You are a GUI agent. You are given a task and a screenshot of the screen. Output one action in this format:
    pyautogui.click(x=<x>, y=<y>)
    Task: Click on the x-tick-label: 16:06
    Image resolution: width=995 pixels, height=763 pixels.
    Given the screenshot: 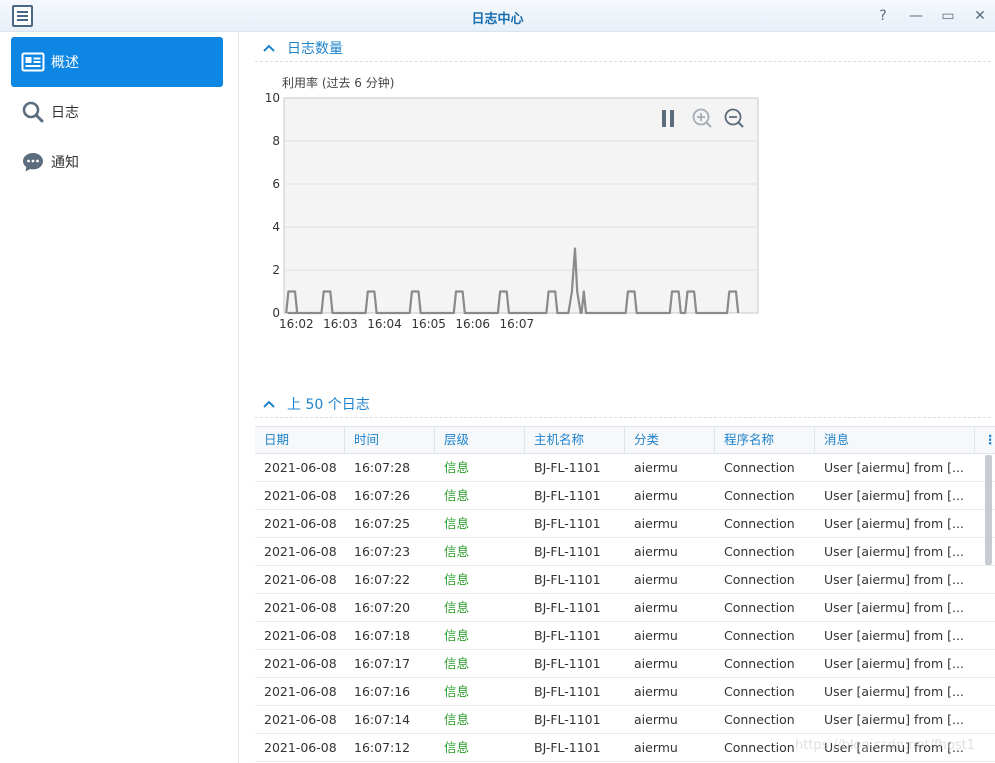 What is the action you would take?
    pyautogui.click(x=472, y=324)
    